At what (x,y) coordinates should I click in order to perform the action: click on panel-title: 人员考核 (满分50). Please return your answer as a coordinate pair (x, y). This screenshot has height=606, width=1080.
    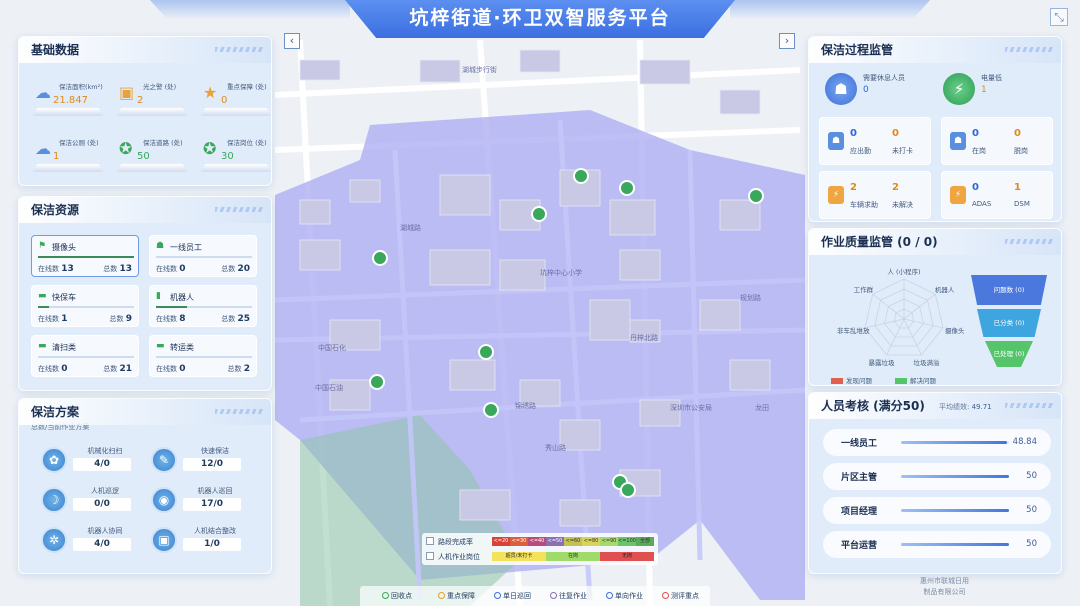
    Looking at the image, I should click on (935, 406).